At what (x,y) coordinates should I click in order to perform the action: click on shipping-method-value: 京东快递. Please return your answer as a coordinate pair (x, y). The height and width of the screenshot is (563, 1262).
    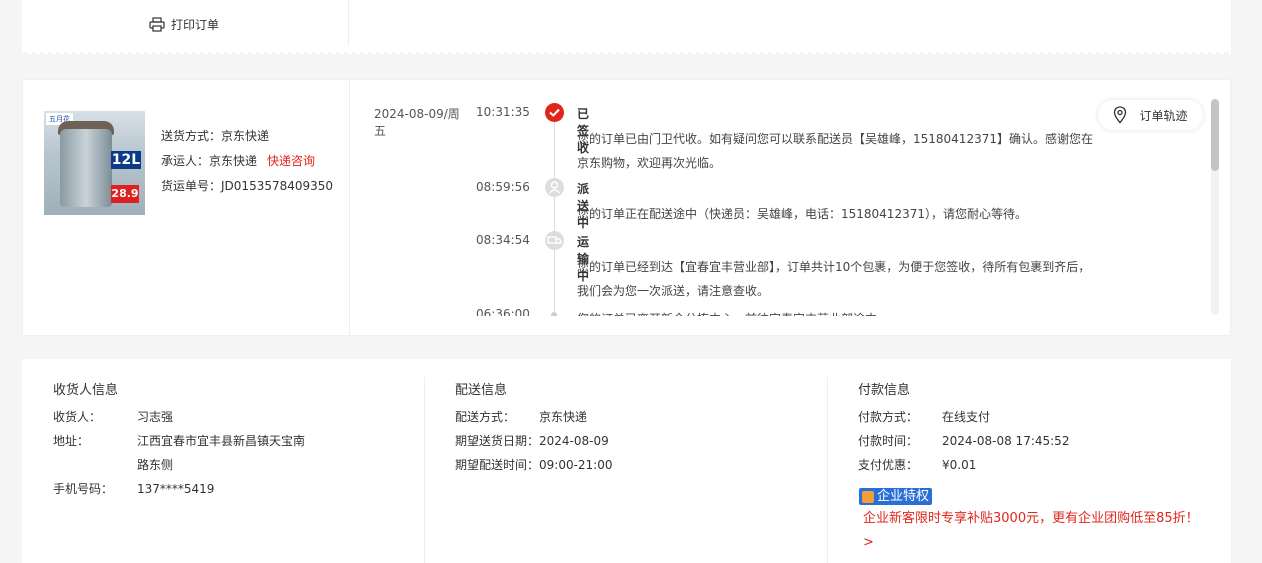
    Looking at the image, I should click on (245, 136).